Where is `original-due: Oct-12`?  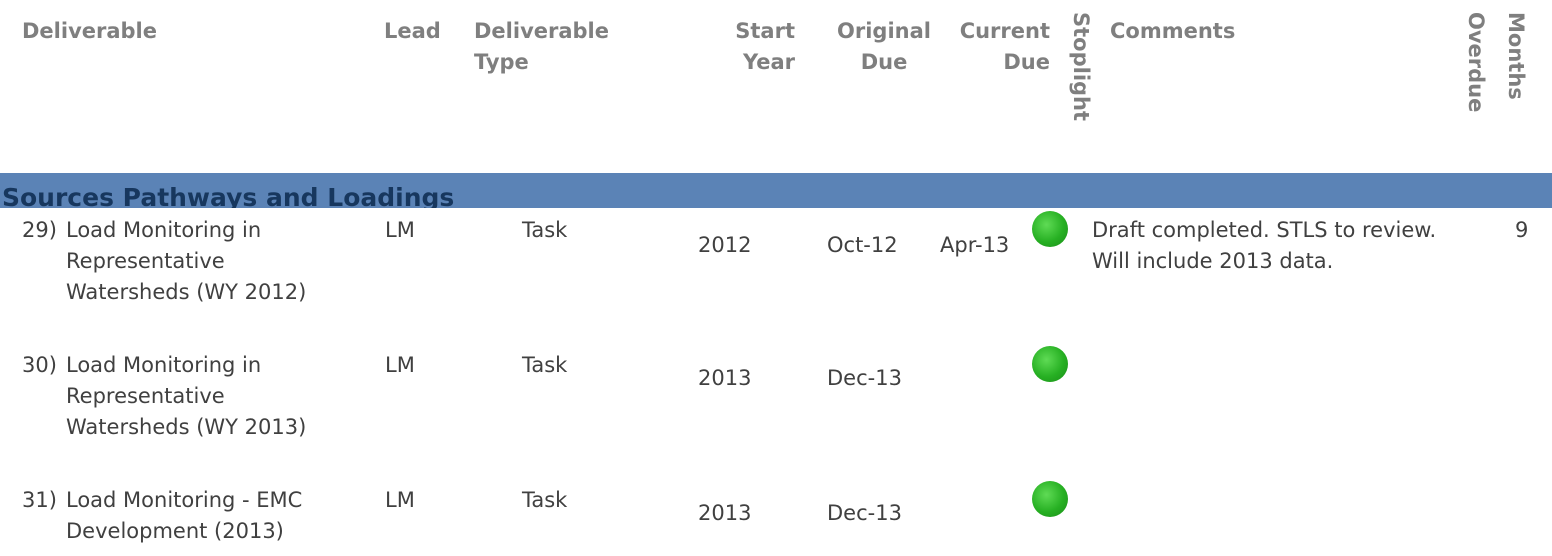 original-due: Oct-12 is located at coordinates (862, 245).